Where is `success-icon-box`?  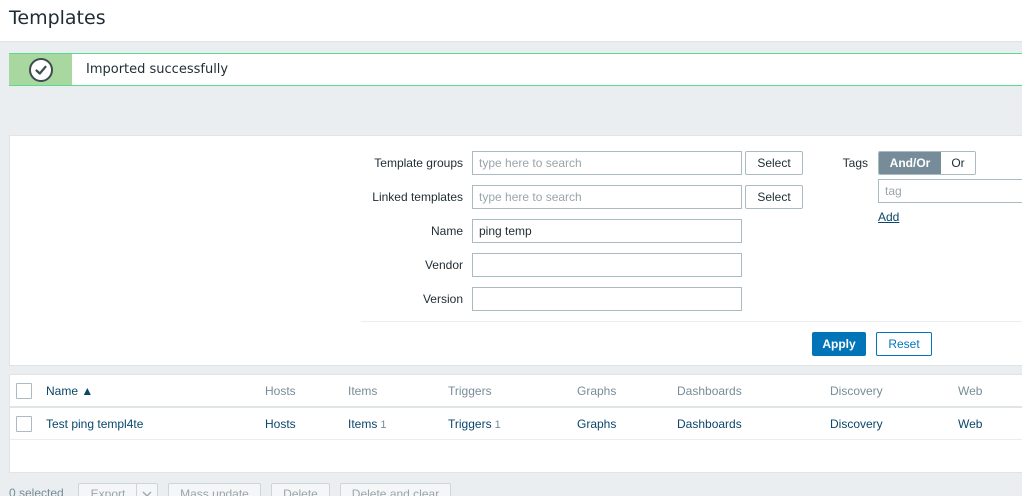 success-icon-box is located at coordinates (40, 69).